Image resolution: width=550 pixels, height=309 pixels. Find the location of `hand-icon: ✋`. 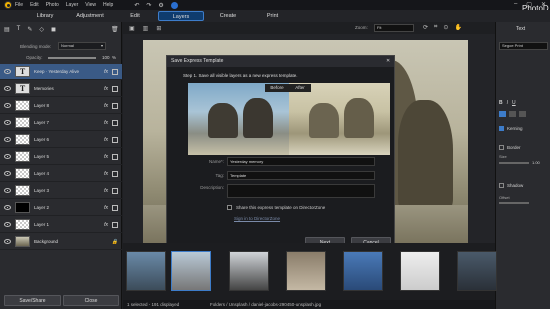

hand-icon: ✋ is located at coordinates (457, 27).